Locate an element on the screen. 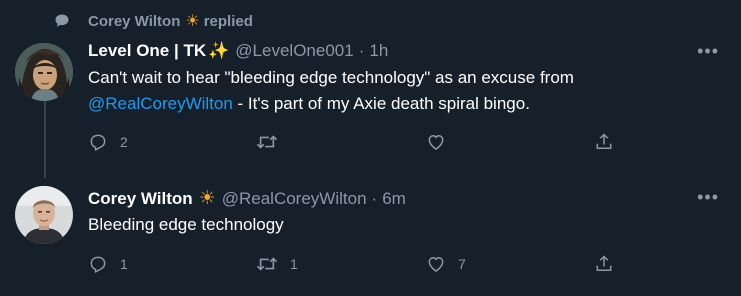 Image resolution: width=741 pixels, height=296 pixels. user-handle: @RealCoreyWilton is located at coordinates (294, 199).